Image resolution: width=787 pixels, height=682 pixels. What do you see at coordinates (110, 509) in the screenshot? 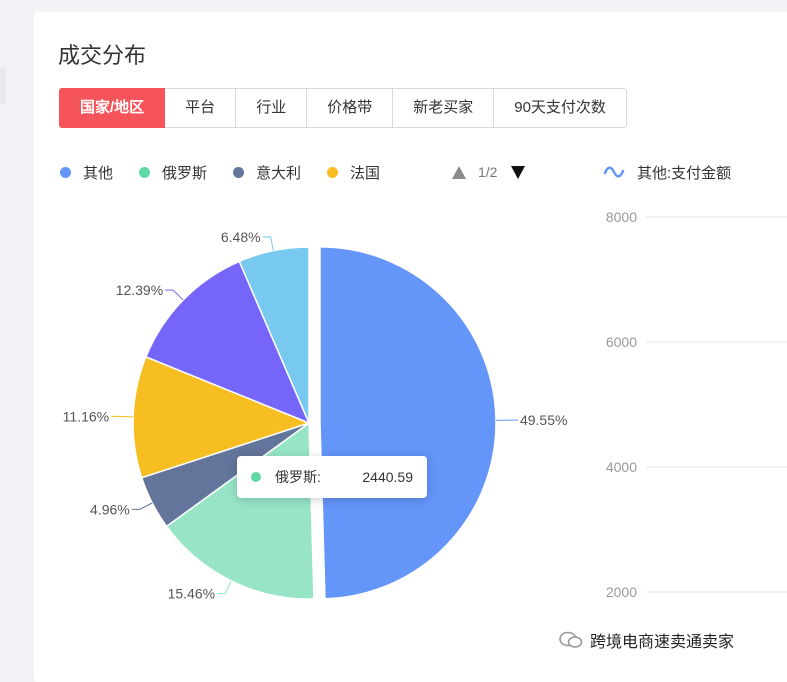
I see `pie-slice-label: 4.96%` at bounding box center [110, 509].